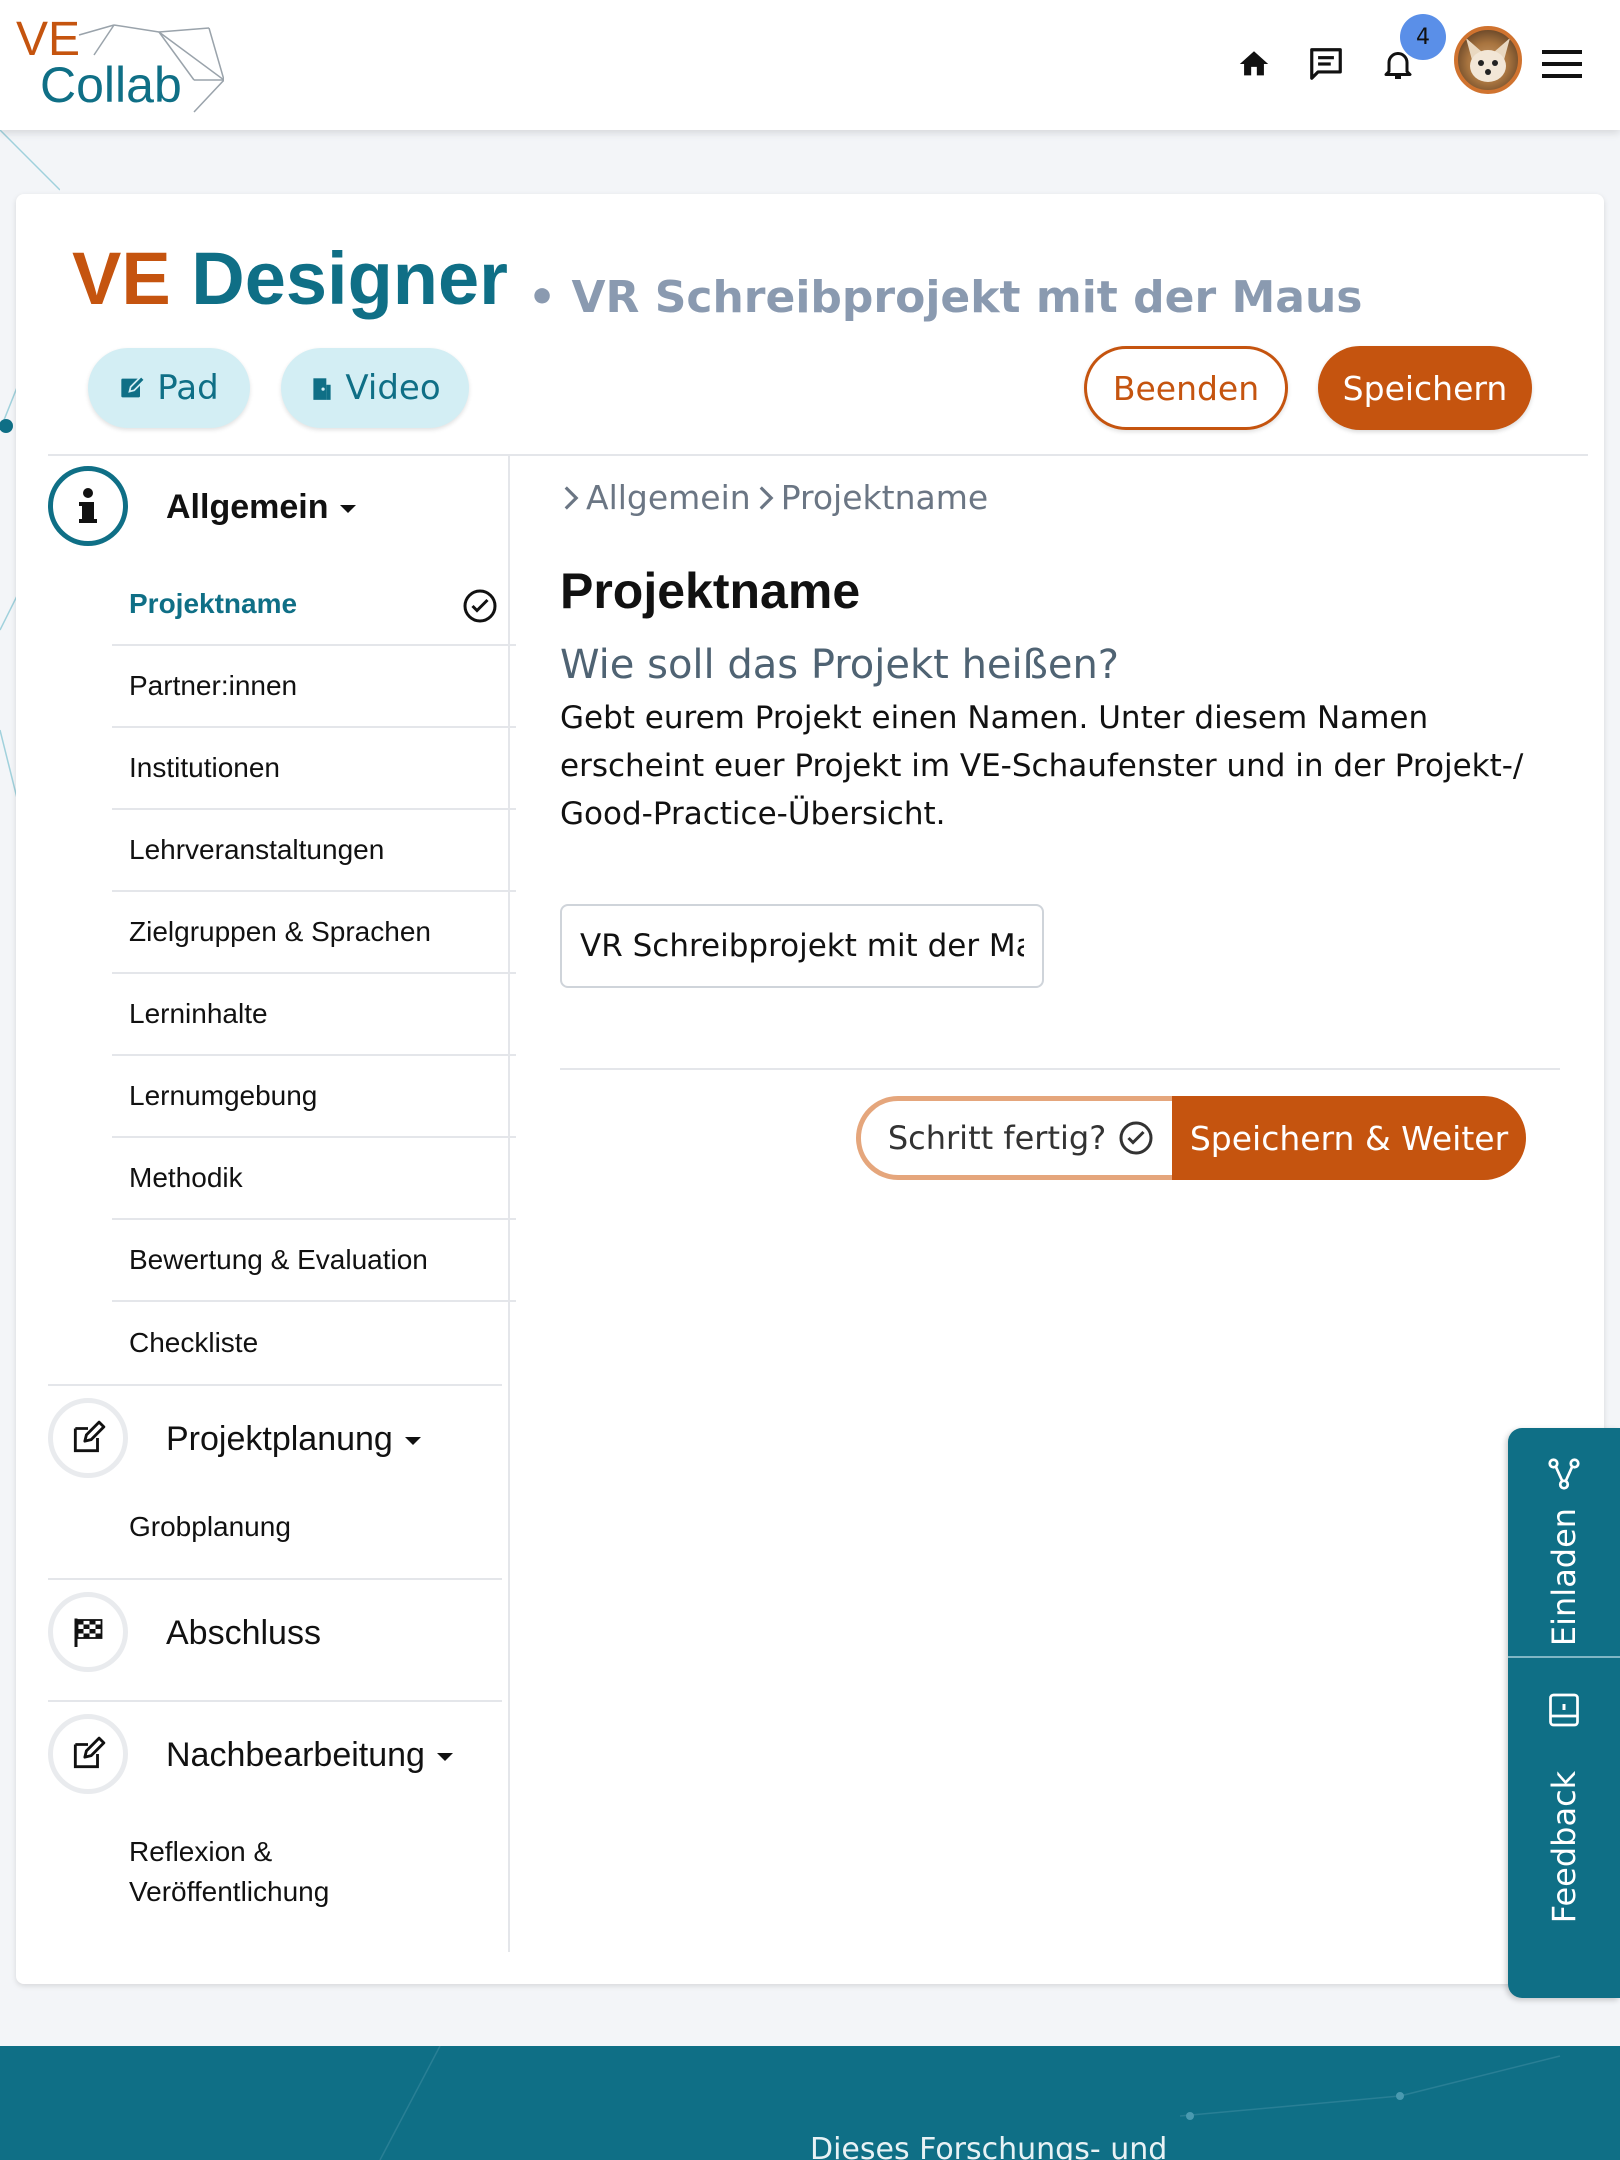  What do you see at coordinates (810, 65) in the screenshot?
I see `top-navigation-bar: VE Collab 4` at bounding box center [810, 65].